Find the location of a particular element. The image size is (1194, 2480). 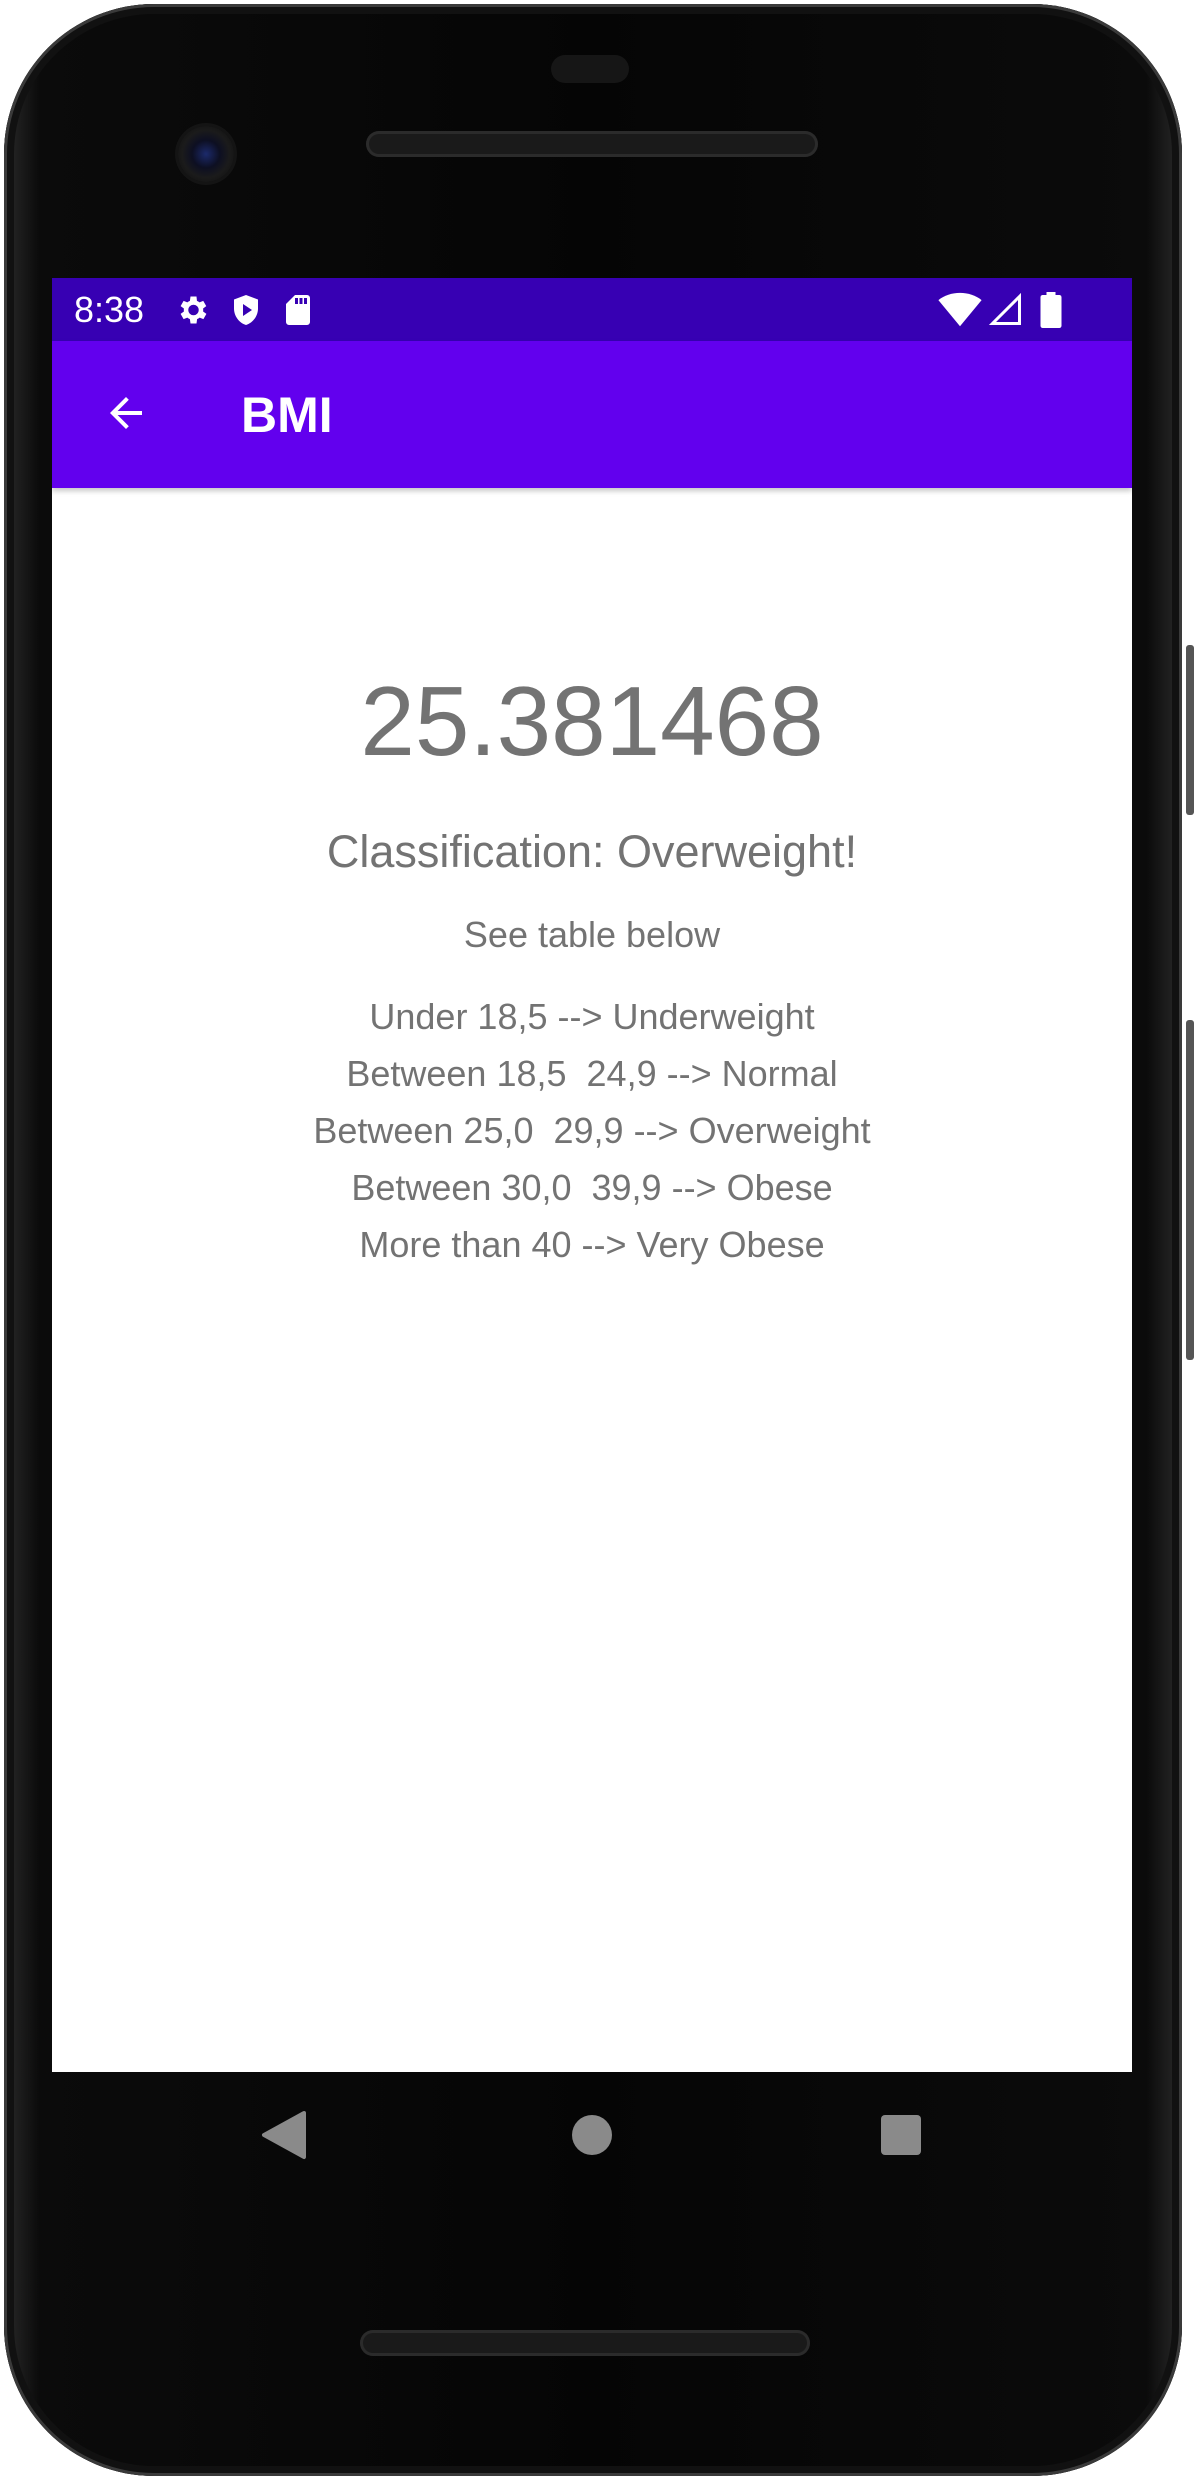

nav-back-icon is located at coordinates (283, 2137).